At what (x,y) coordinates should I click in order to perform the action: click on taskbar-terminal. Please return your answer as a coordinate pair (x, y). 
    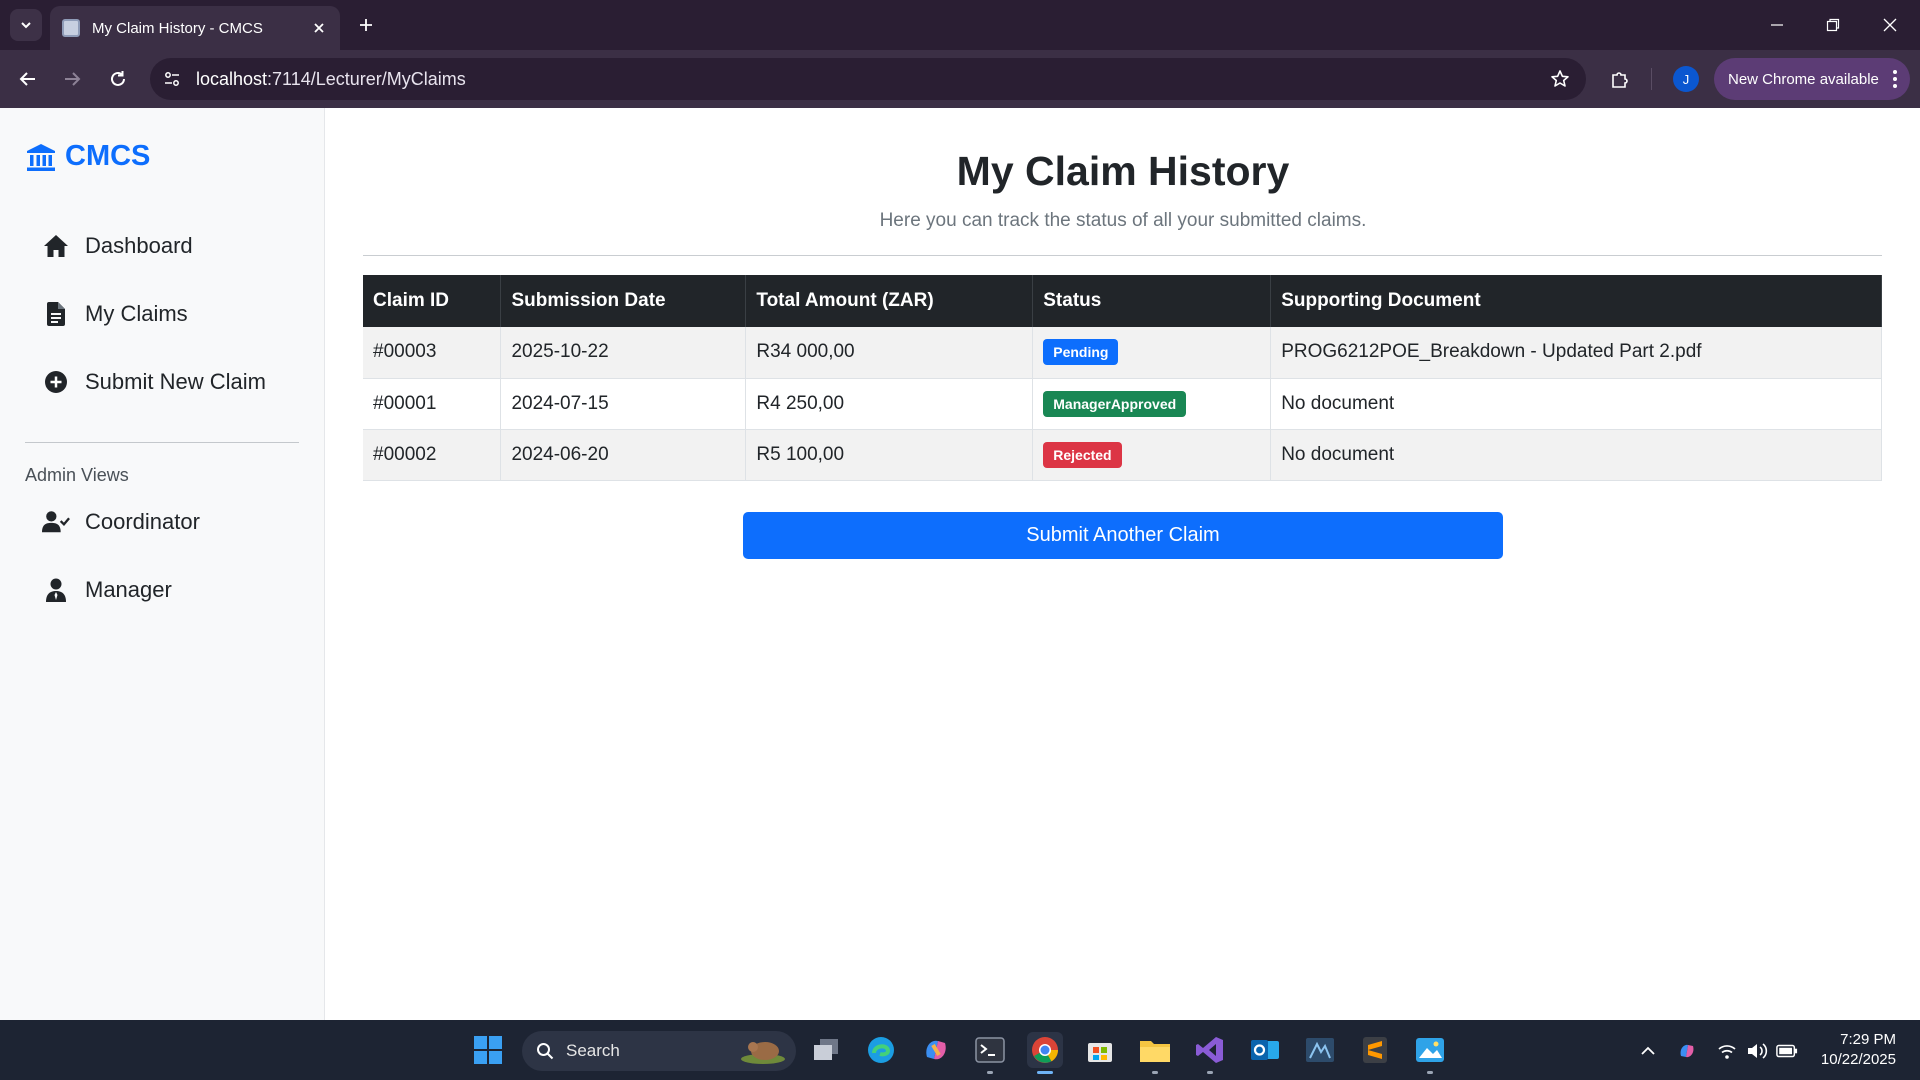
    Looking at the image, I should click on (990, 1053).